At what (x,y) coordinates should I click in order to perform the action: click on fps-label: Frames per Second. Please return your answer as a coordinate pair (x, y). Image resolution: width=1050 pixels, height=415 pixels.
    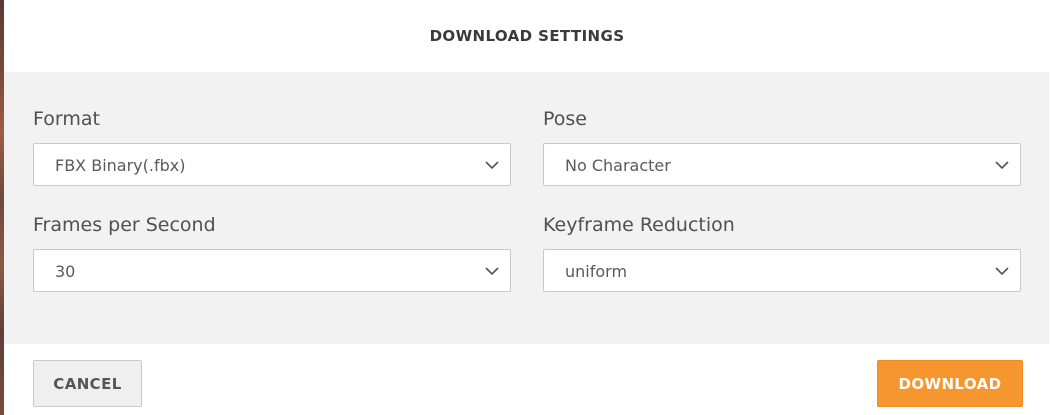
    Looking at the image, I should click on (124, 225).